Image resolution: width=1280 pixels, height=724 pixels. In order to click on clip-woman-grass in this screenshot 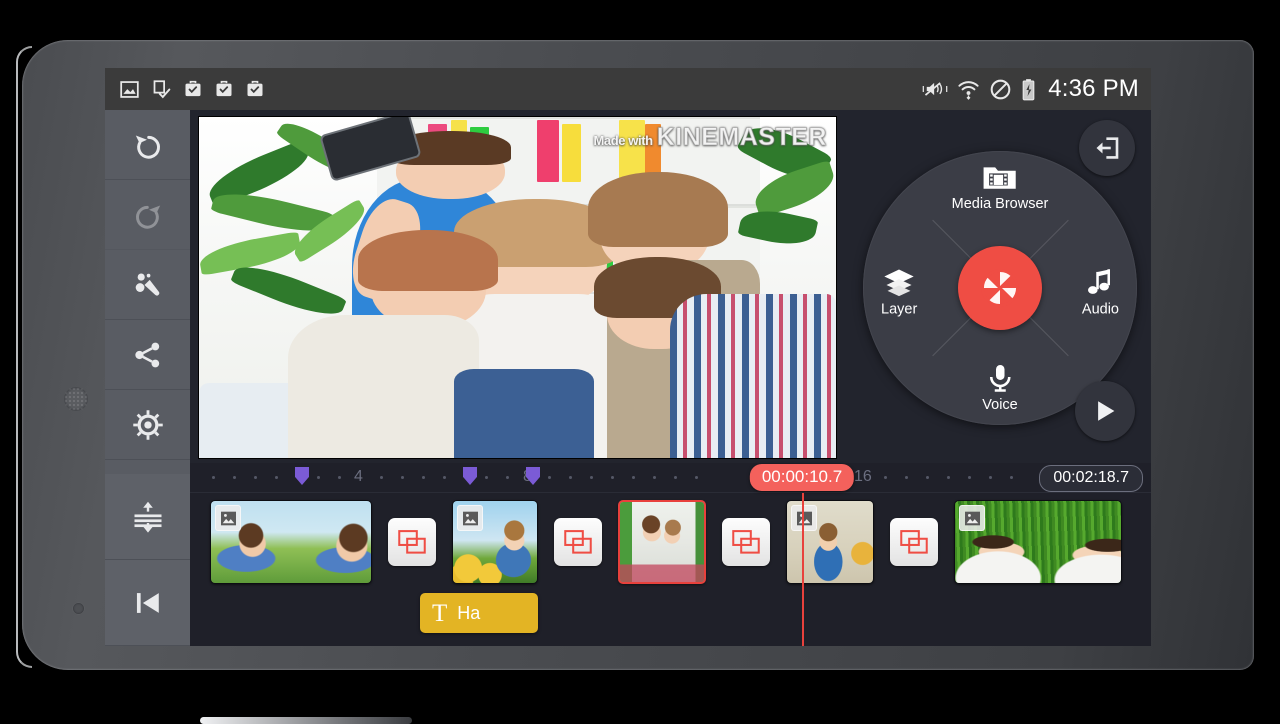, I will do `click(1038, 542)`.